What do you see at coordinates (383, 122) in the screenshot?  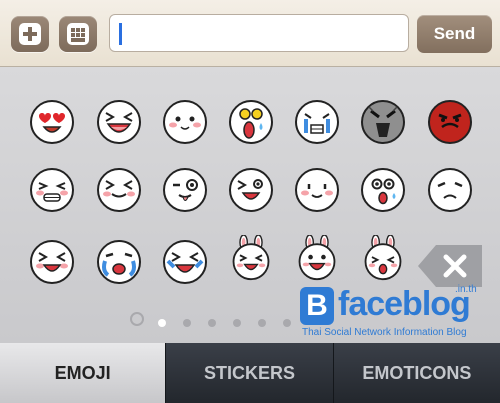 I see `emoji-dark-shocked` at bounding box center [383, 122].